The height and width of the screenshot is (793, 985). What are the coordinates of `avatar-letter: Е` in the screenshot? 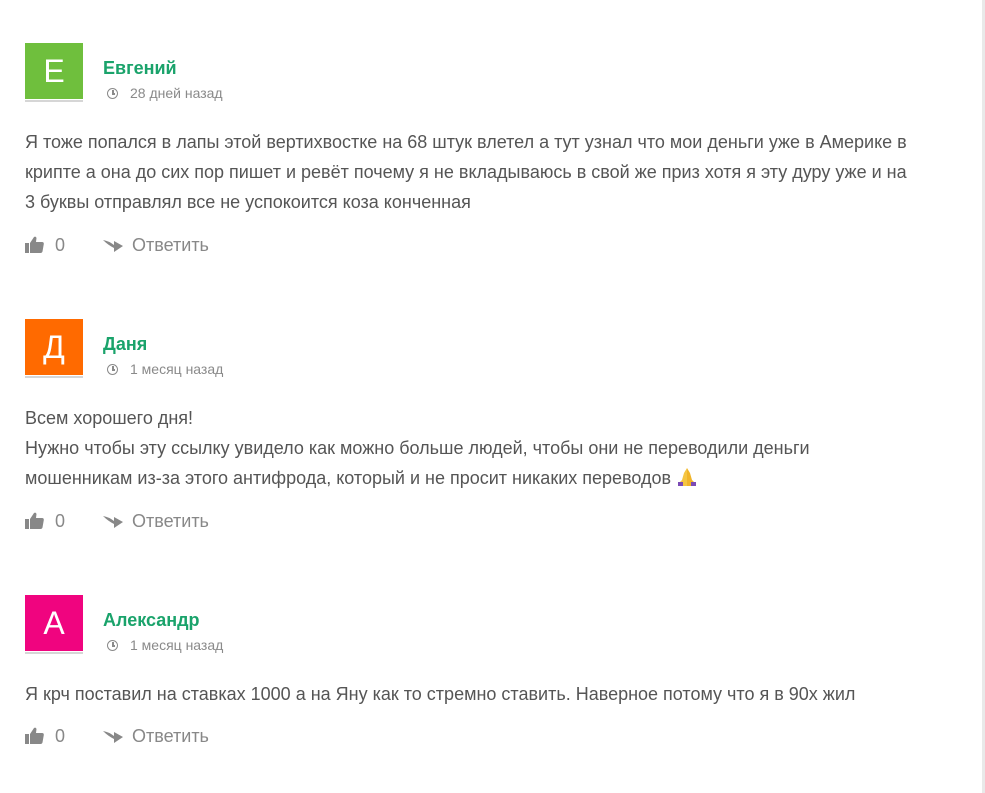 It's located at (54, 71).